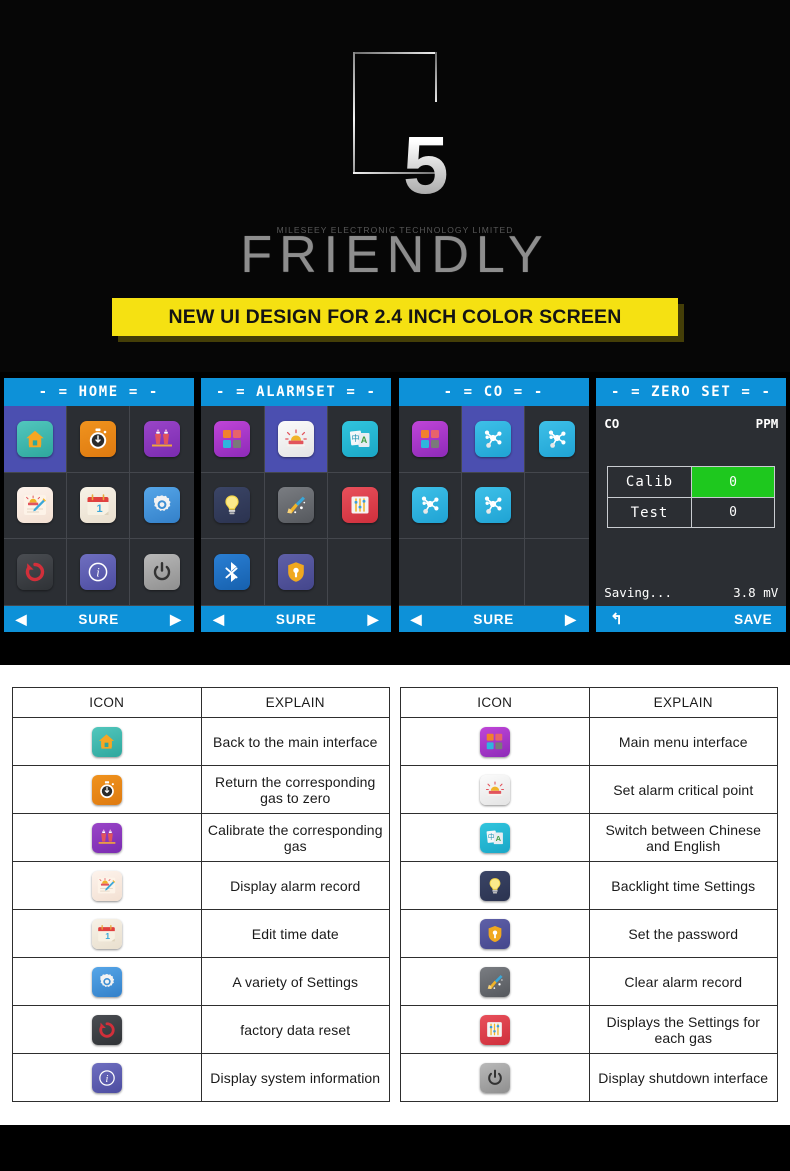  Describe the element at coordinates (683, 741) in the screenshot. I see `row-explain: Main menu interface` at that location.